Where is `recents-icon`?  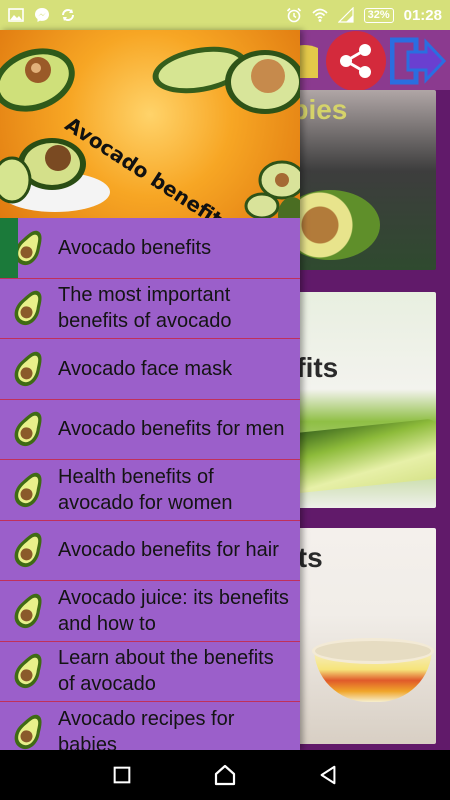 recents-icon is located at coordinates (121, 775).